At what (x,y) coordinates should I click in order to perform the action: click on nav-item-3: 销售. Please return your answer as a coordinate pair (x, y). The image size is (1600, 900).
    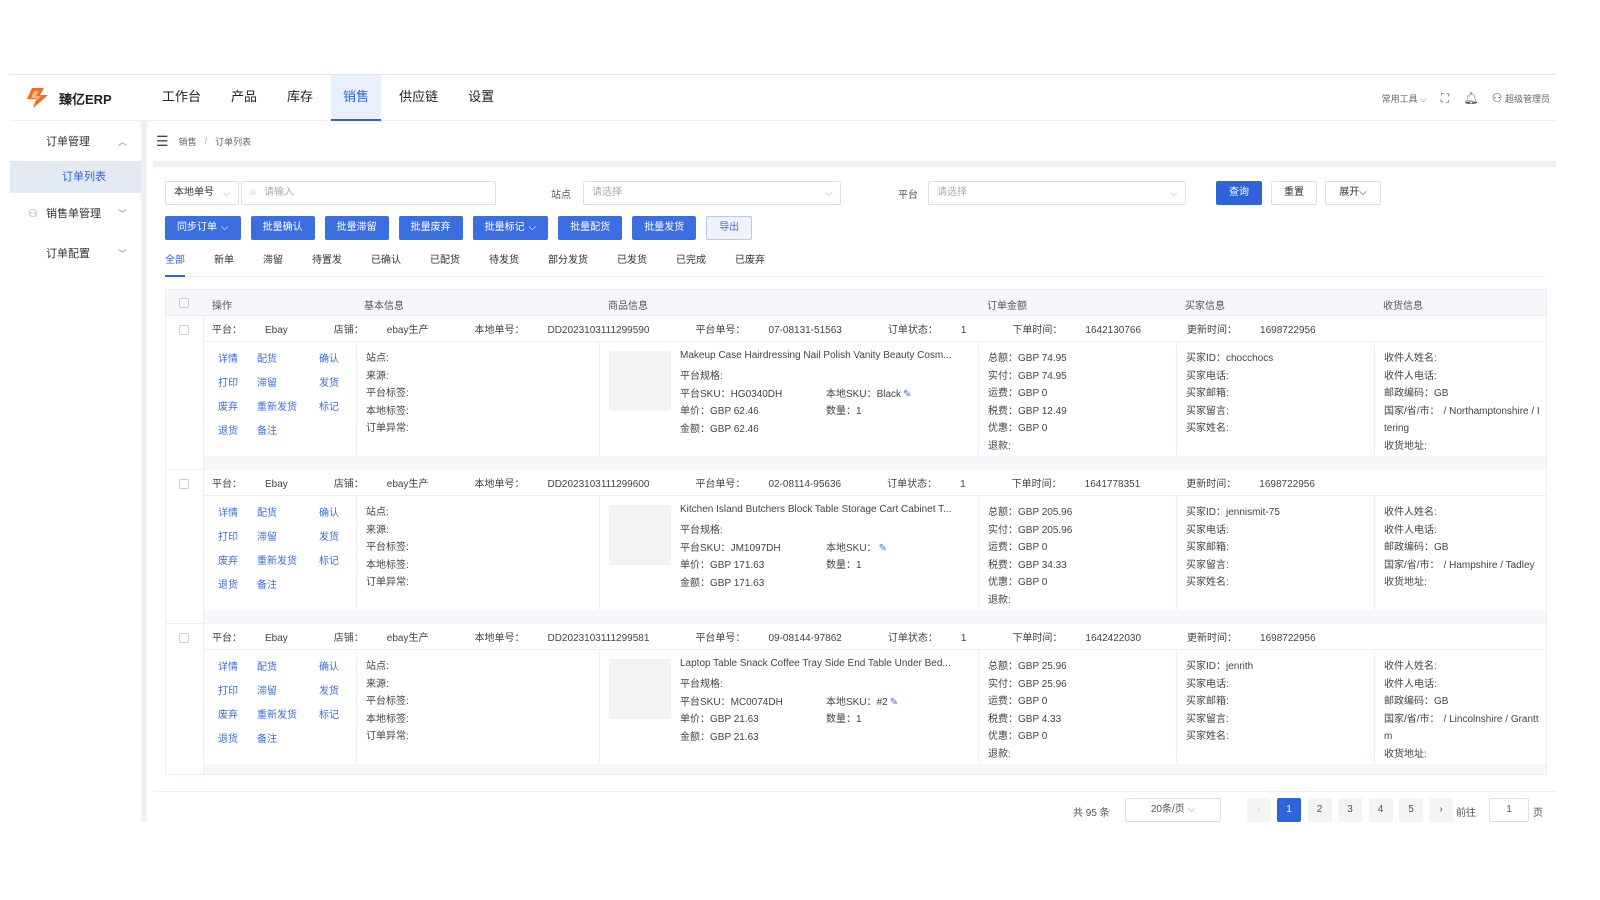
    Looking at the image, I should click on (356, 98).